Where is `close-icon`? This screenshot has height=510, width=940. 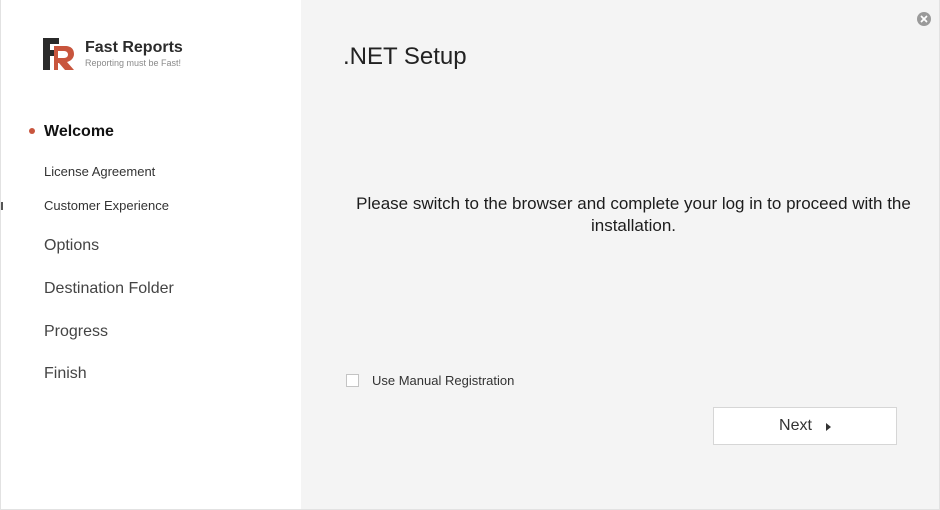
close-icon is located at coordinates (924, 19).